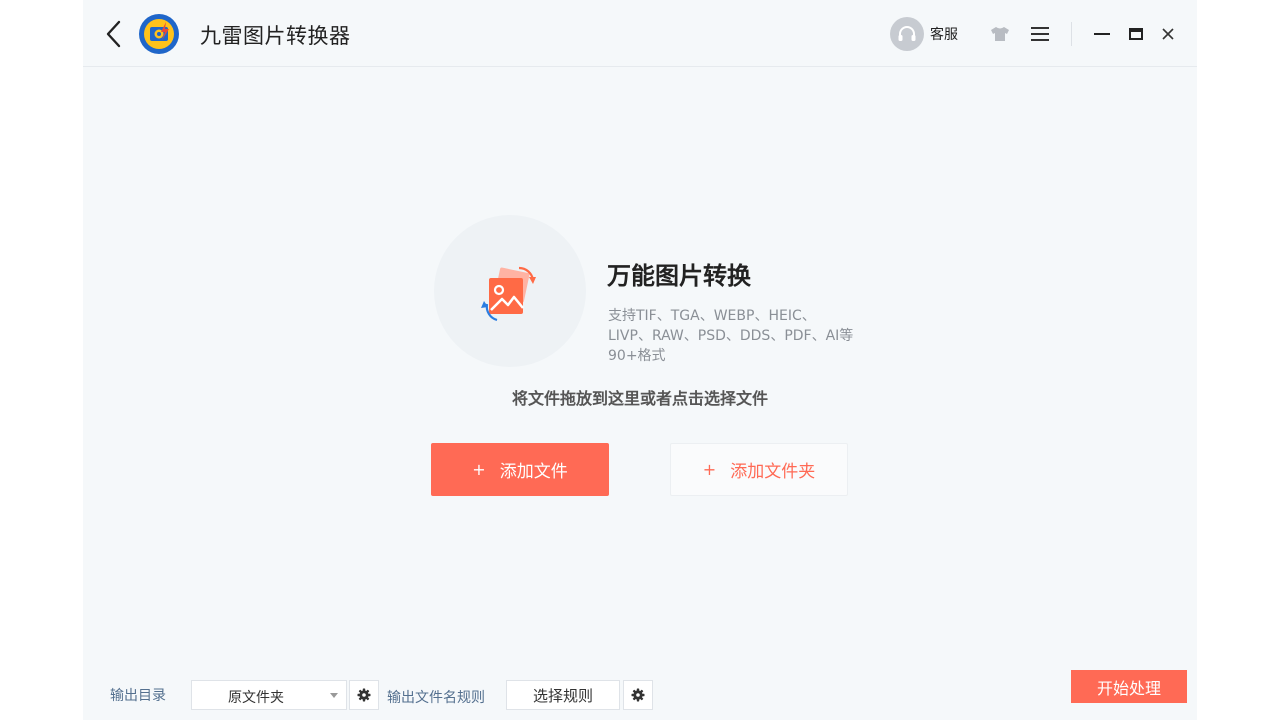 The width and height of the screenshot is (1280, 720). I want to click on hero-title: 万能图片转换, so click(679, 276).